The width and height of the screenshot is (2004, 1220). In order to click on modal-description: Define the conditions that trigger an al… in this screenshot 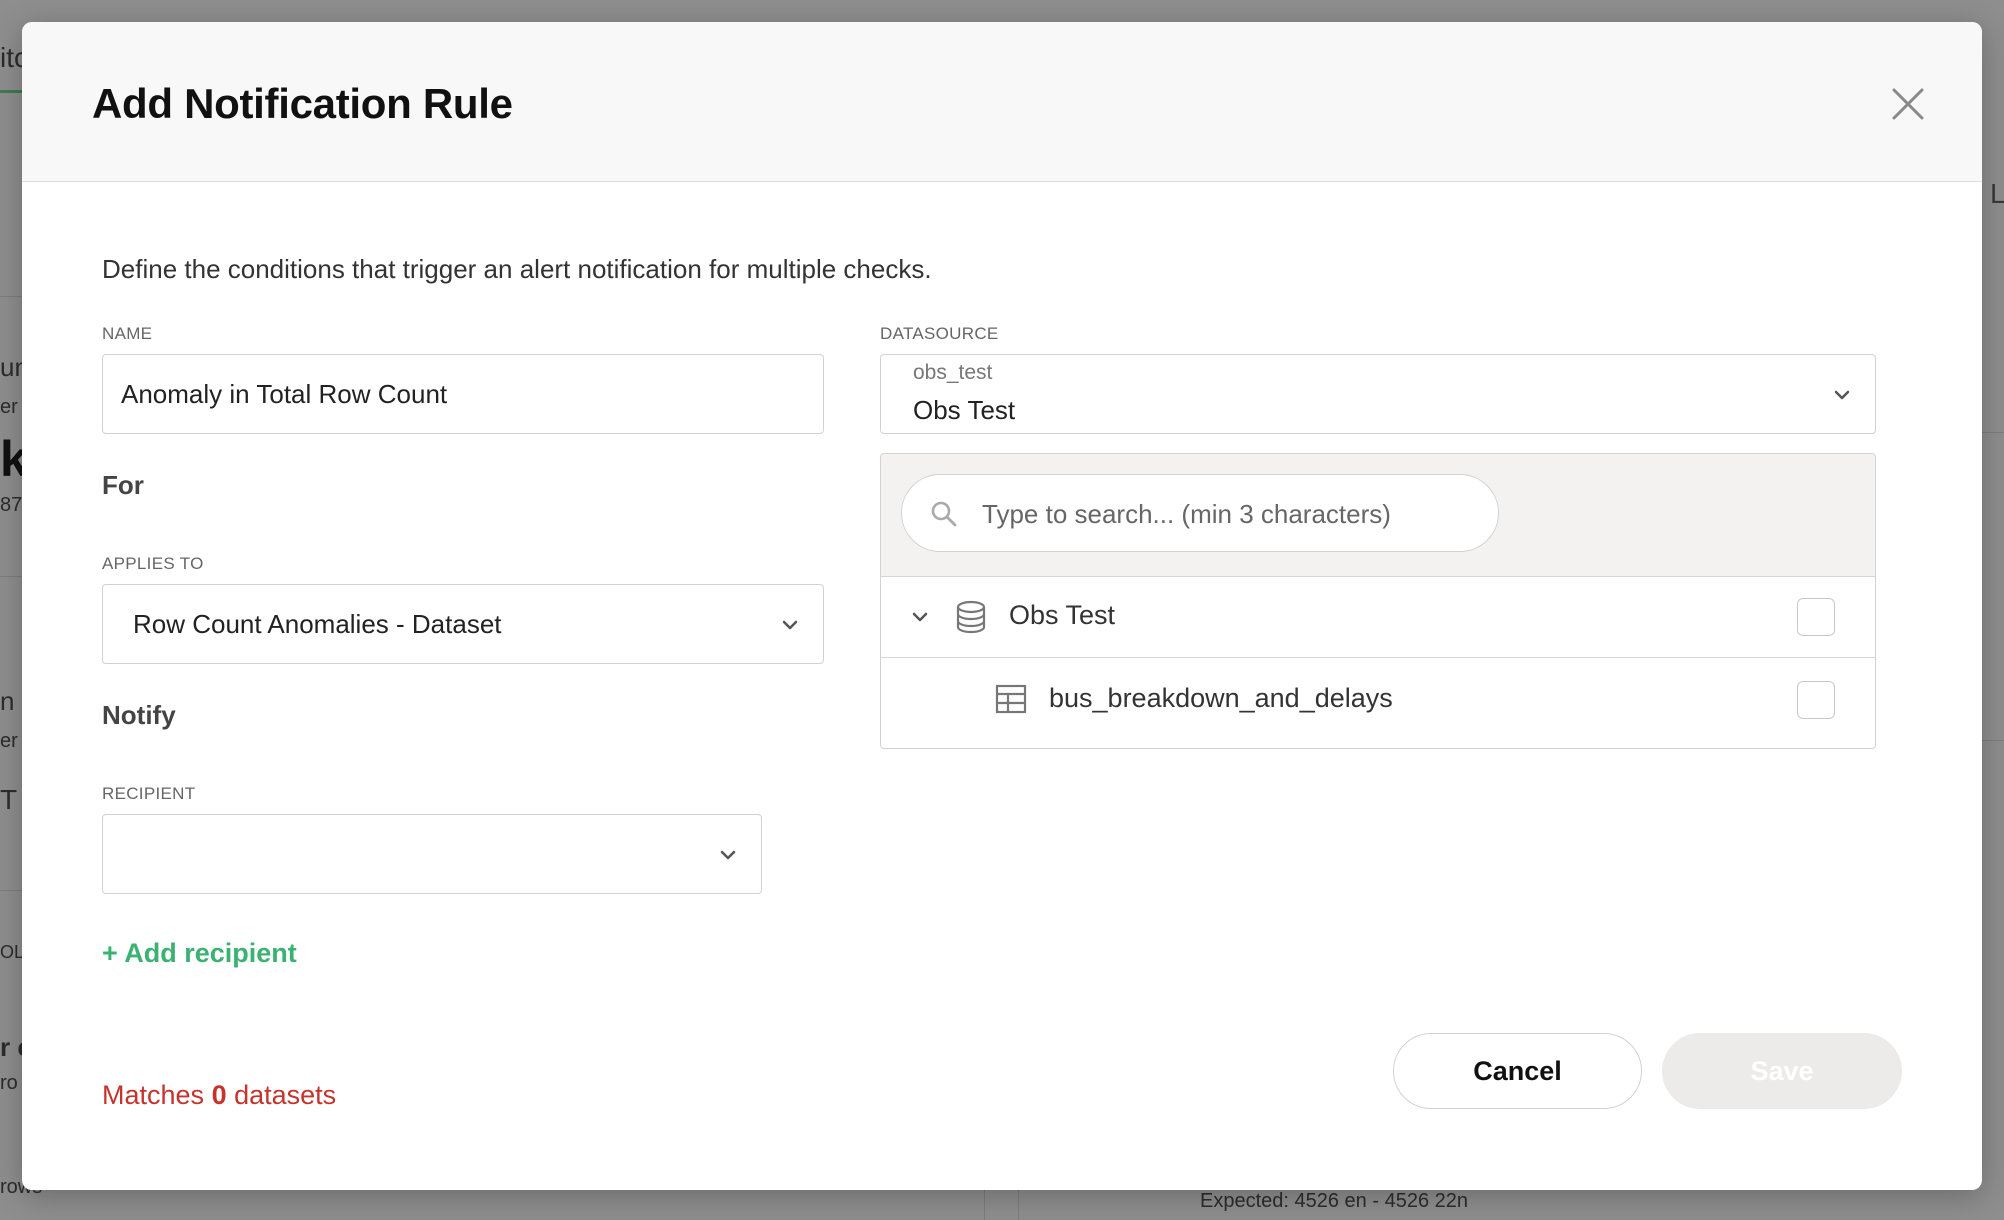, I will do `click(517, 269)`.